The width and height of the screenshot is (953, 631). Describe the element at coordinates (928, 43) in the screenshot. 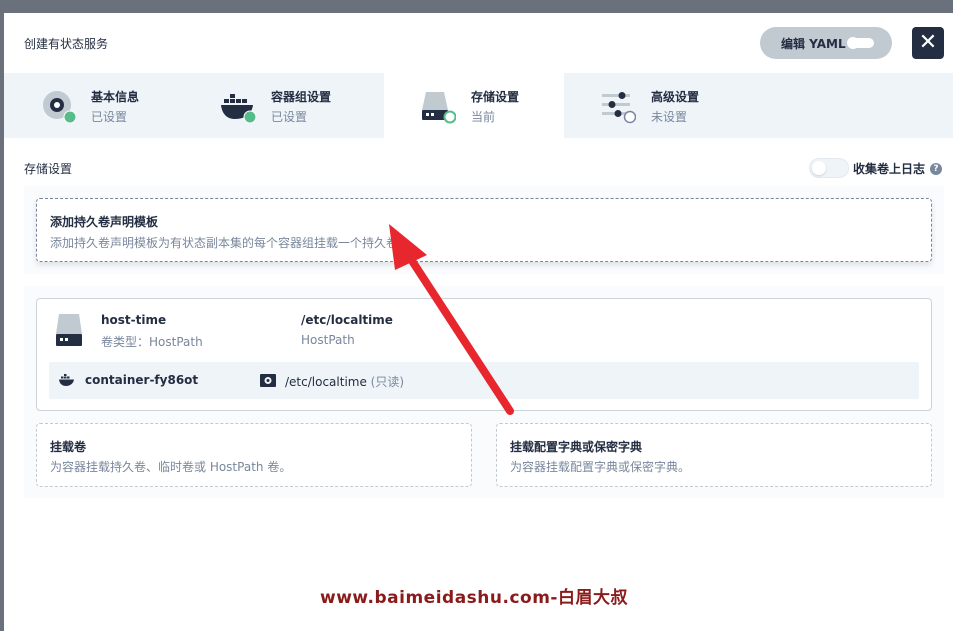

I see `close-icon: ✕` at that location.